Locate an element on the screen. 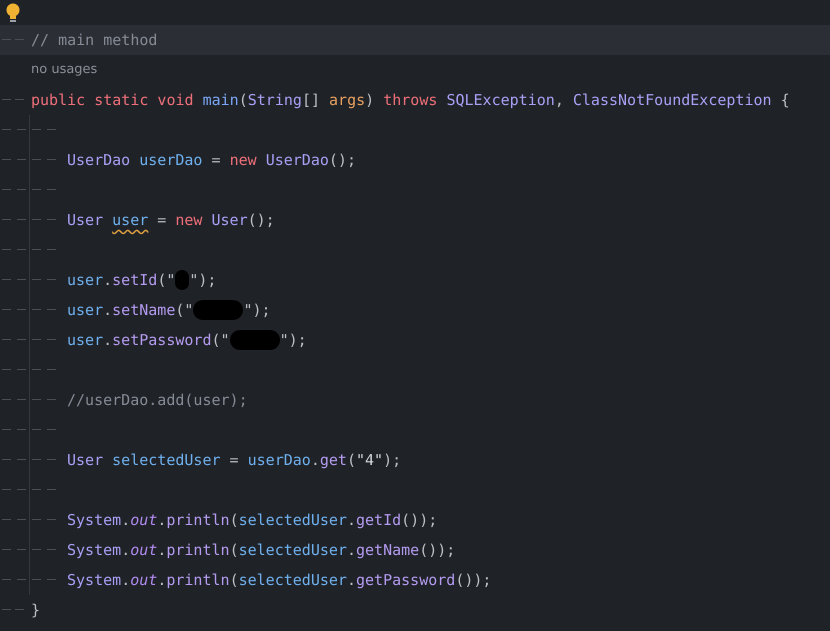  code-text: public static void main(String[] args) throws SQLException, ClassNotFoundException { is located at coordinates (410, 100).